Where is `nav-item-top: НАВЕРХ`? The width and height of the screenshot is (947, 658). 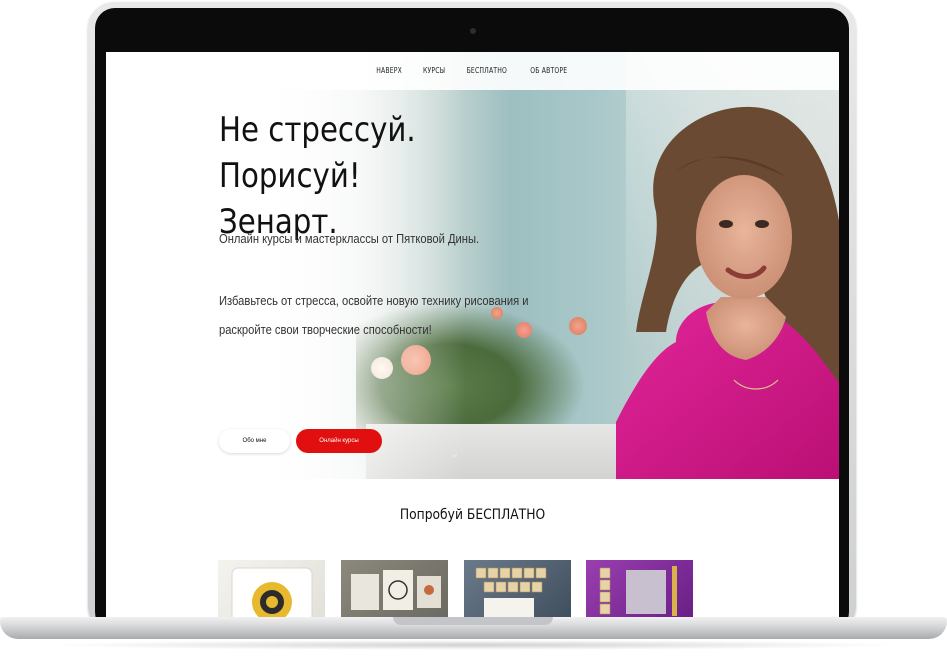
nav-item-top: НАВЕРХ is located at coordinates (389, 70).